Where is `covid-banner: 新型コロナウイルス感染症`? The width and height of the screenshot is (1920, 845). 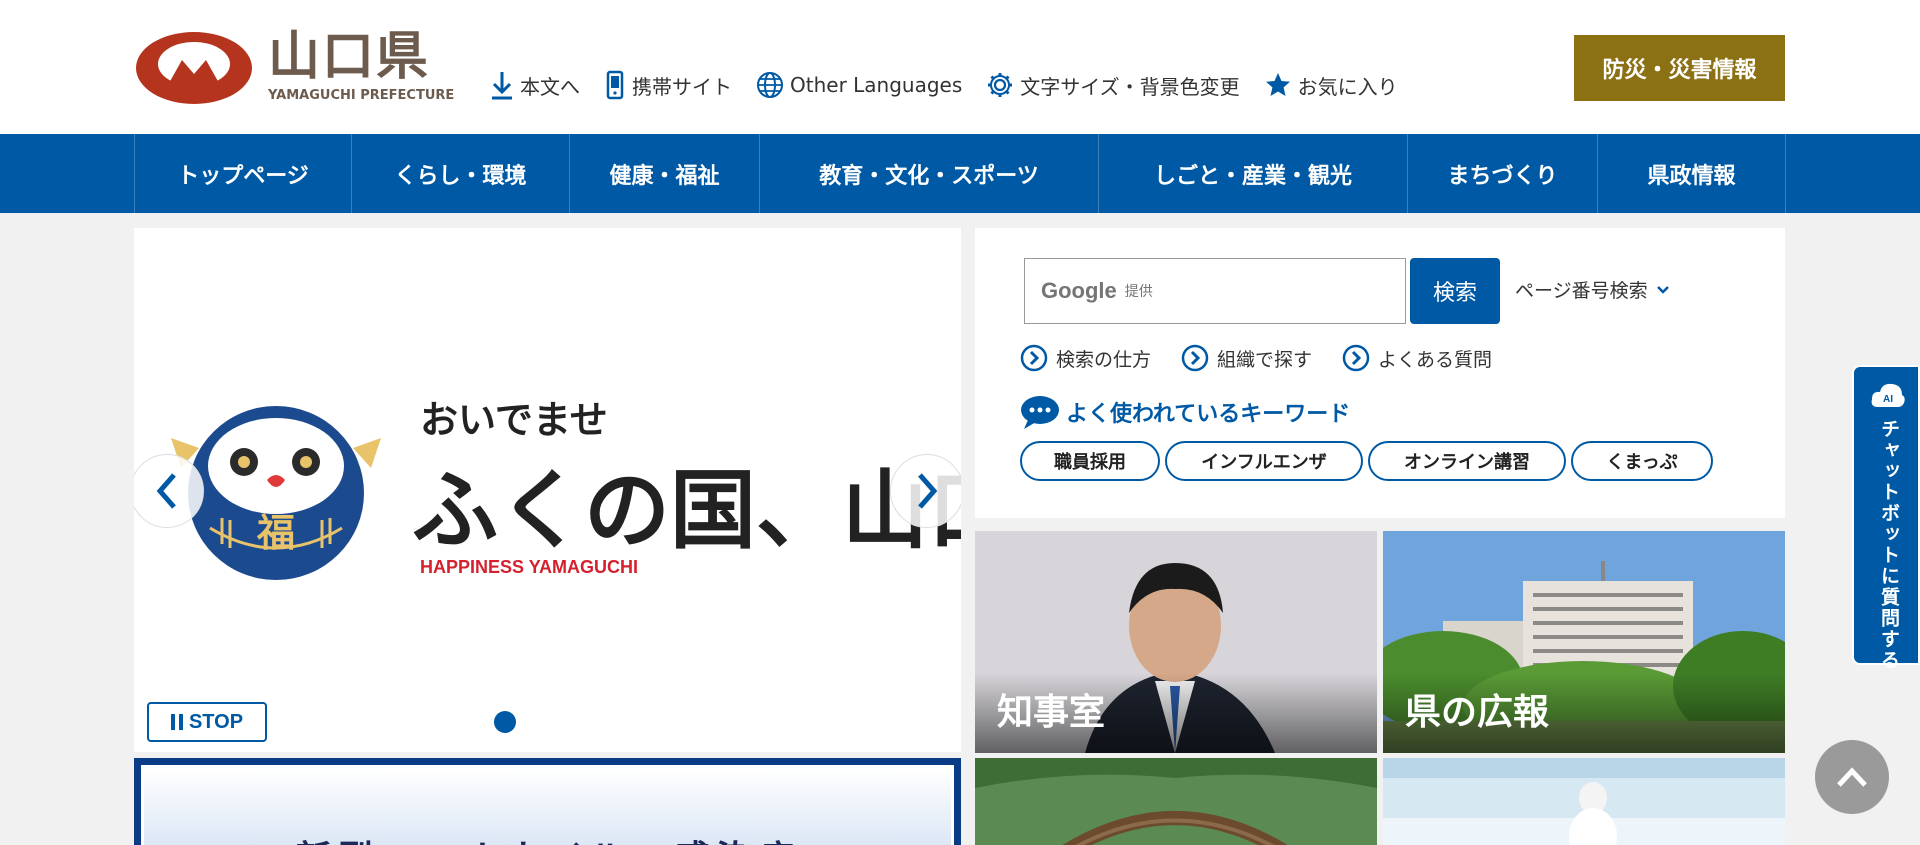 covid-banner: 新型コロナウイルス感染症 is located at coordinates (547, 801).